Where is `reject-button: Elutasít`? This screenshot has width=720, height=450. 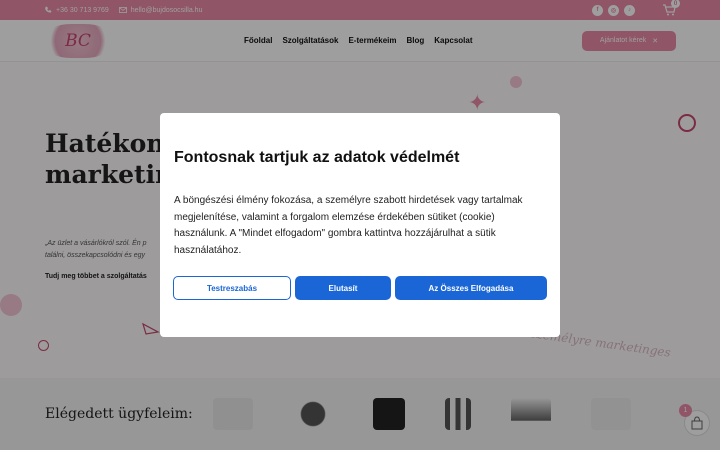
reject-button: Elutasít is located at coordinates (343, 288).